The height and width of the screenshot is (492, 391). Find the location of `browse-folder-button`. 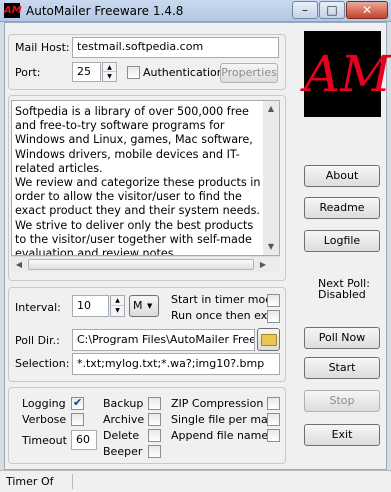

browse-folder-button is located at coordinates (268, 339).